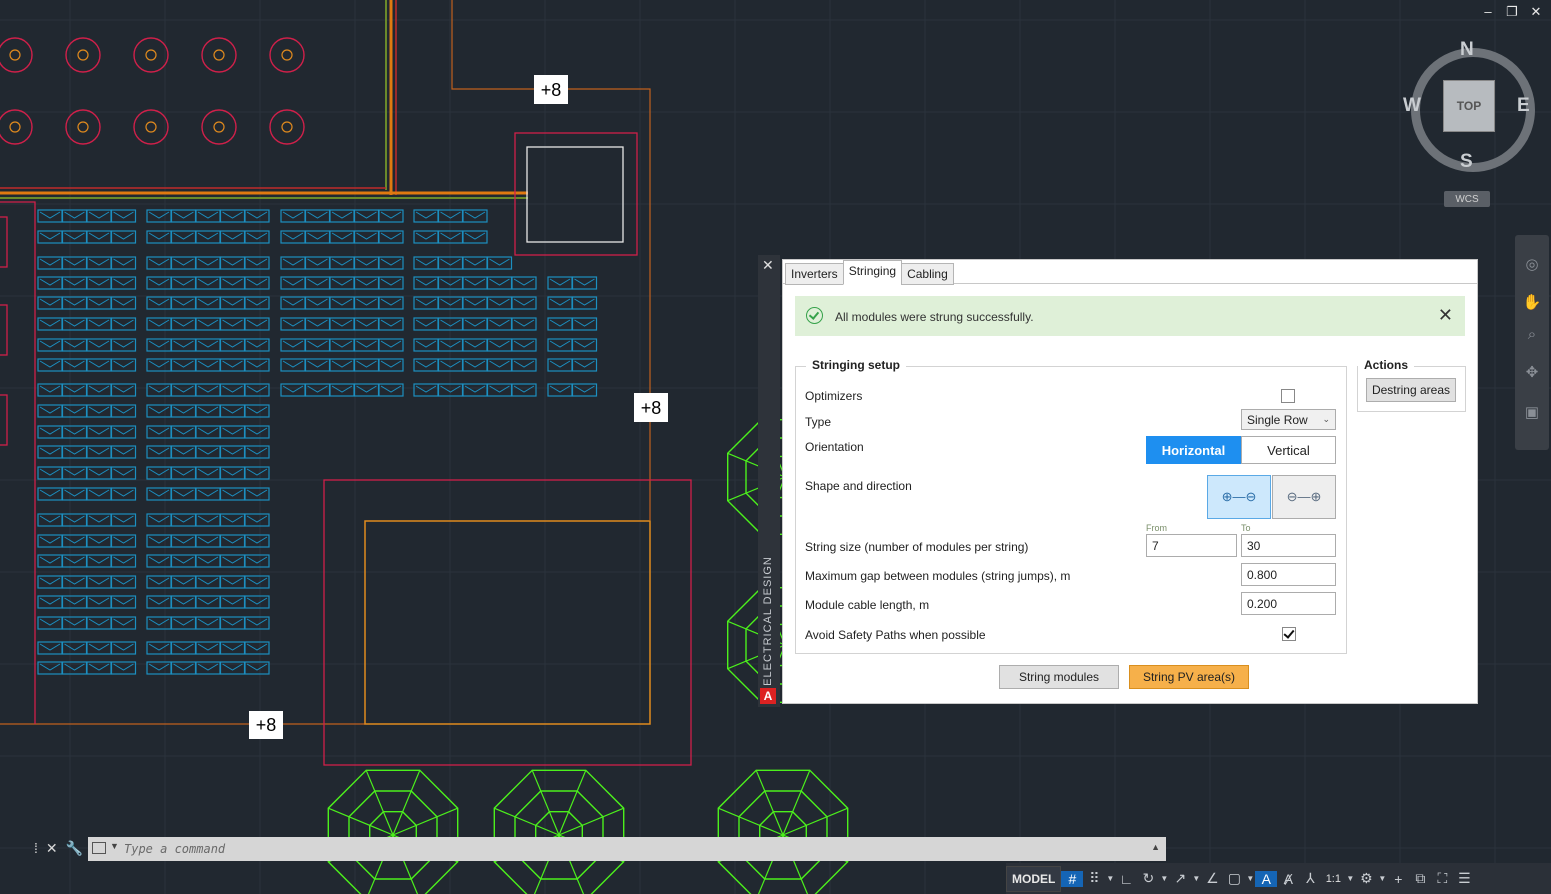  I want to click on navigation-bar: ◎ ✋ ⌕ ✥ ▣, so click(1532, 342).